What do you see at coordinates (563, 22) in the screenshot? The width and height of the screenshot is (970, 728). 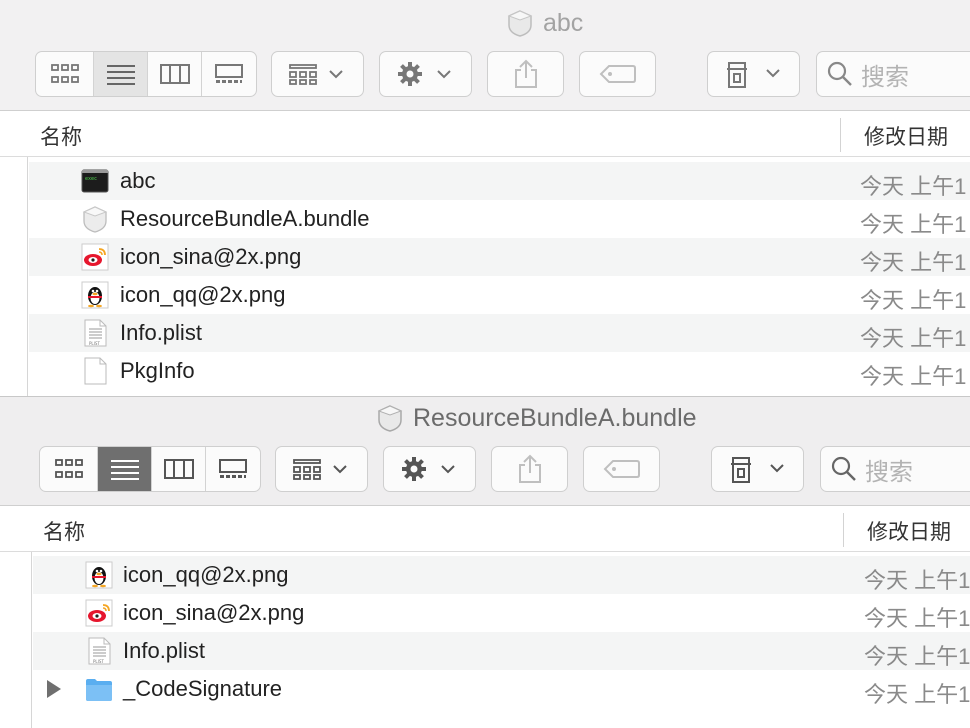 I see `window-title-text: abc` at bounding box center [563, 22].